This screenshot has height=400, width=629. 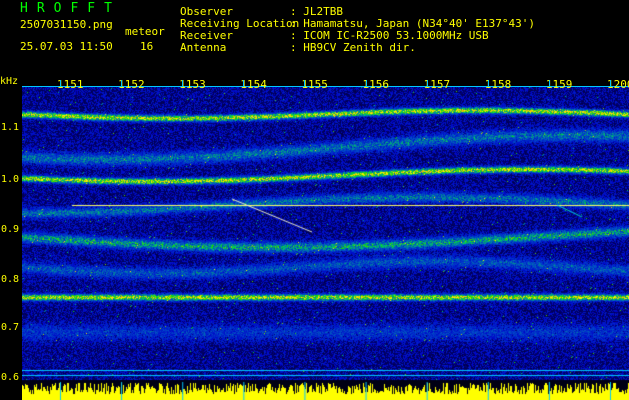 I want to click on mode-label: meteor, so click(x=145, y=31).